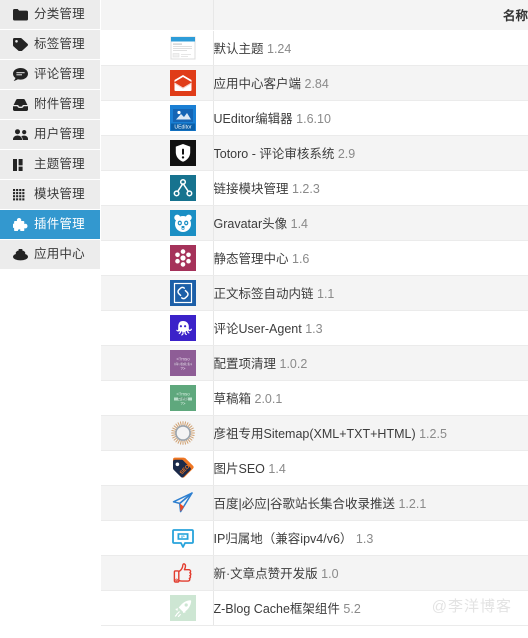 Image resolution: width=528 pixels, height=638 pixels. I want to click on table-row: 链接模块管理 1.2.3, so click(314, 188).